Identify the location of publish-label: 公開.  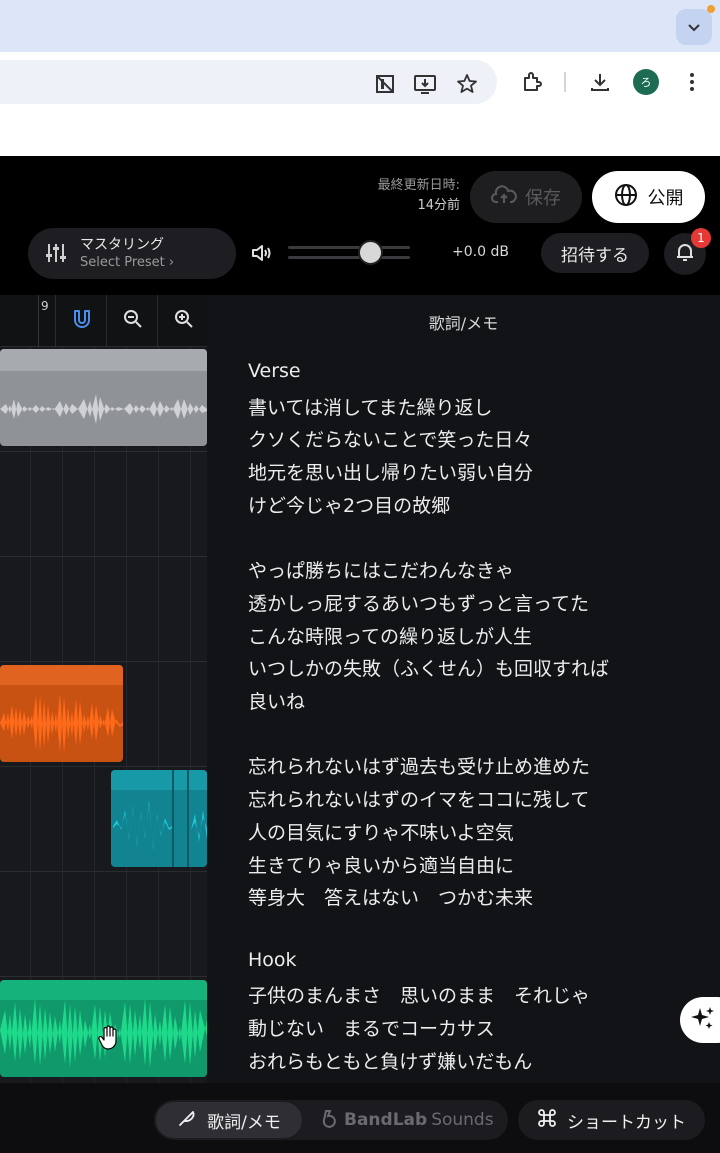
(665, 198).